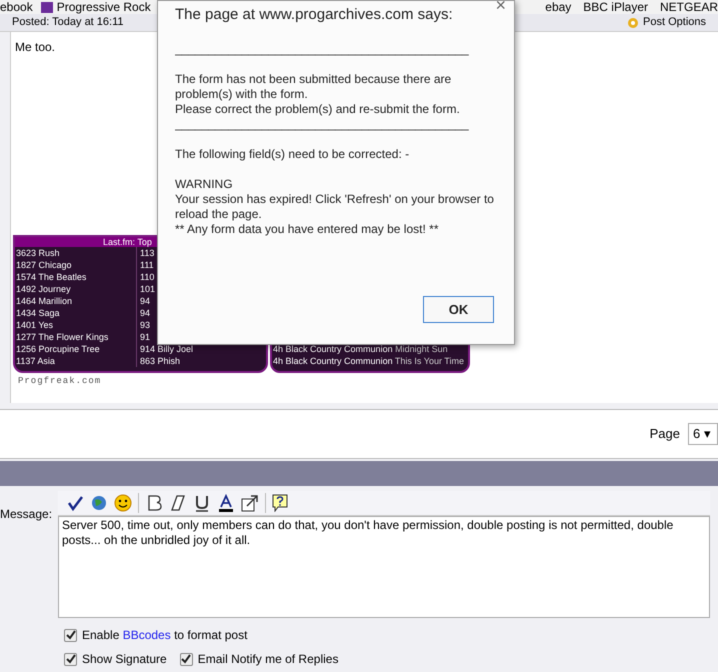 This screenshot has height=672, width=718. What do you see at coordinates (268, 659) in the screenshot?
I see `option-label: Email Notify me of Replies` at bounding box center [268, 659].